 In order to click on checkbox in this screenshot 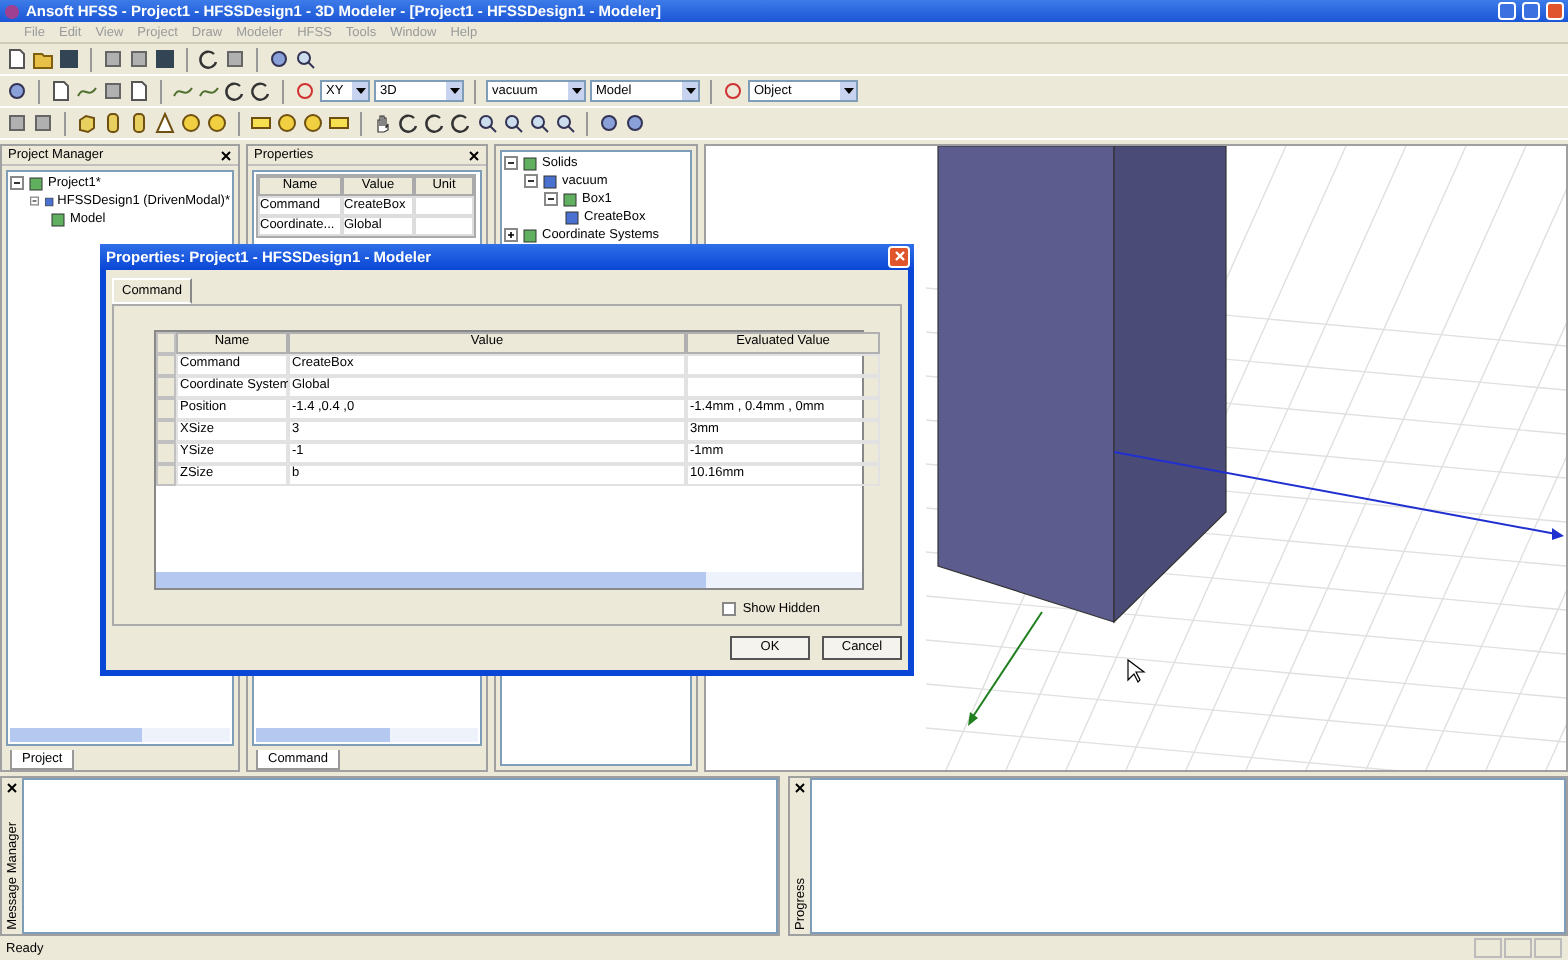, I will do `click(729, 608)`.